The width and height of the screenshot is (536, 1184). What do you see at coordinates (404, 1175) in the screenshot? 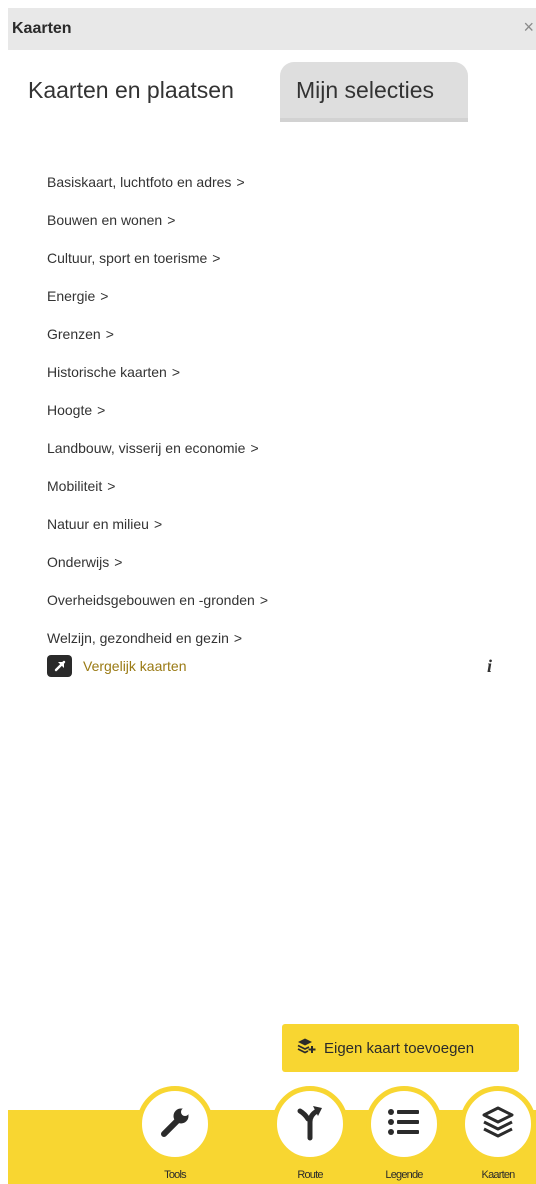
I see `nav-legend-label: Legende` at bounding box center [404, 1175].